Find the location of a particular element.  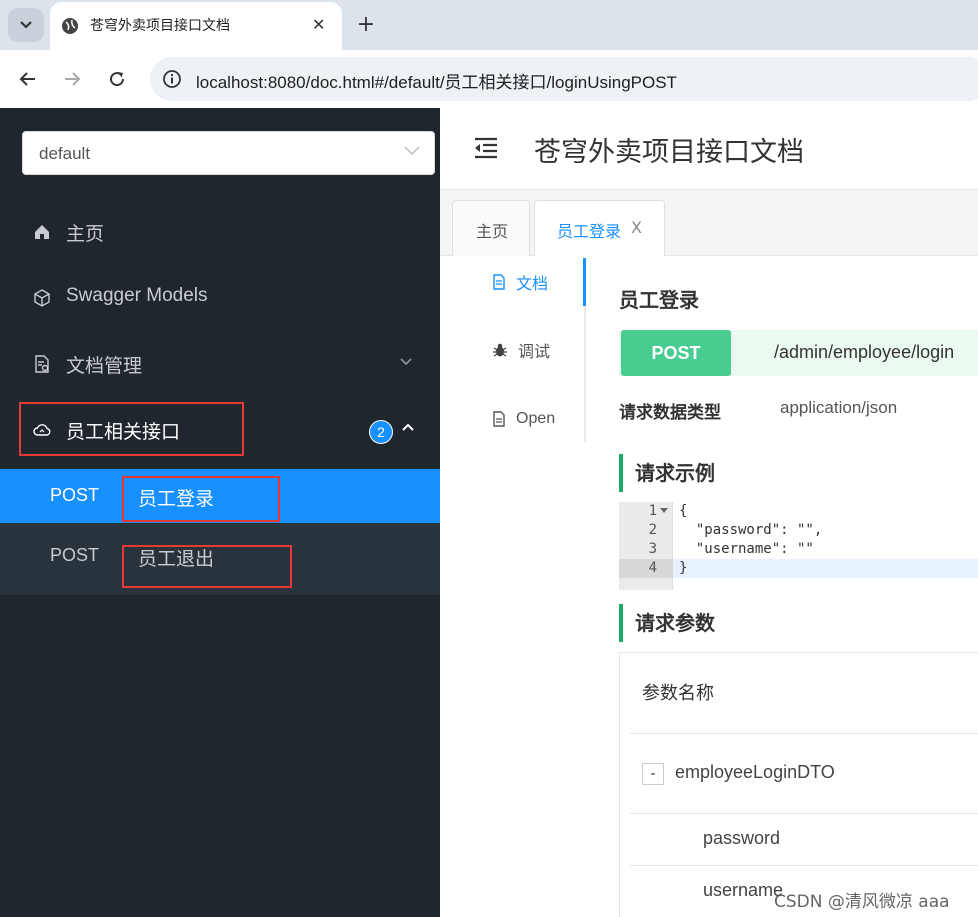

sidebar-item-label: 主页 is located at coordinates (85, 234).